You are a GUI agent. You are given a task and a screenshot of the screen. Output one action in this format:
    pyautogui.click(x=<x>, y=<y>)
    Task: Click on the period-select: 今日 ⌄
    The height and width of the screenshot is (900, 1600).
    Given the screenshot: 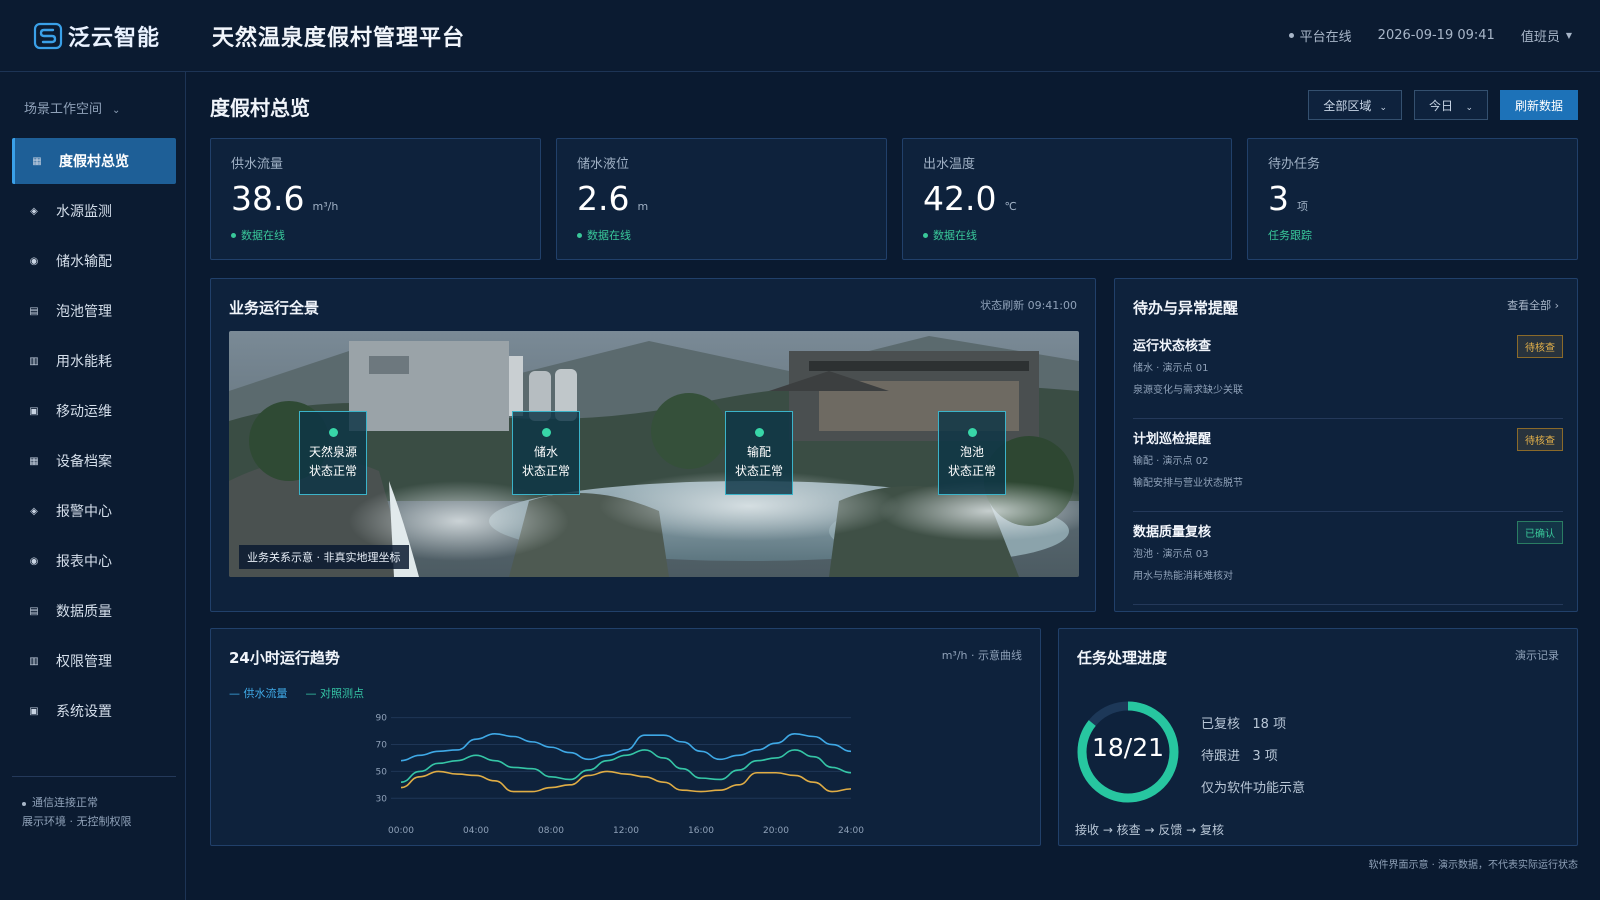 What is the action you would take?
    pyautogui.click(x=1450, y=105)
    